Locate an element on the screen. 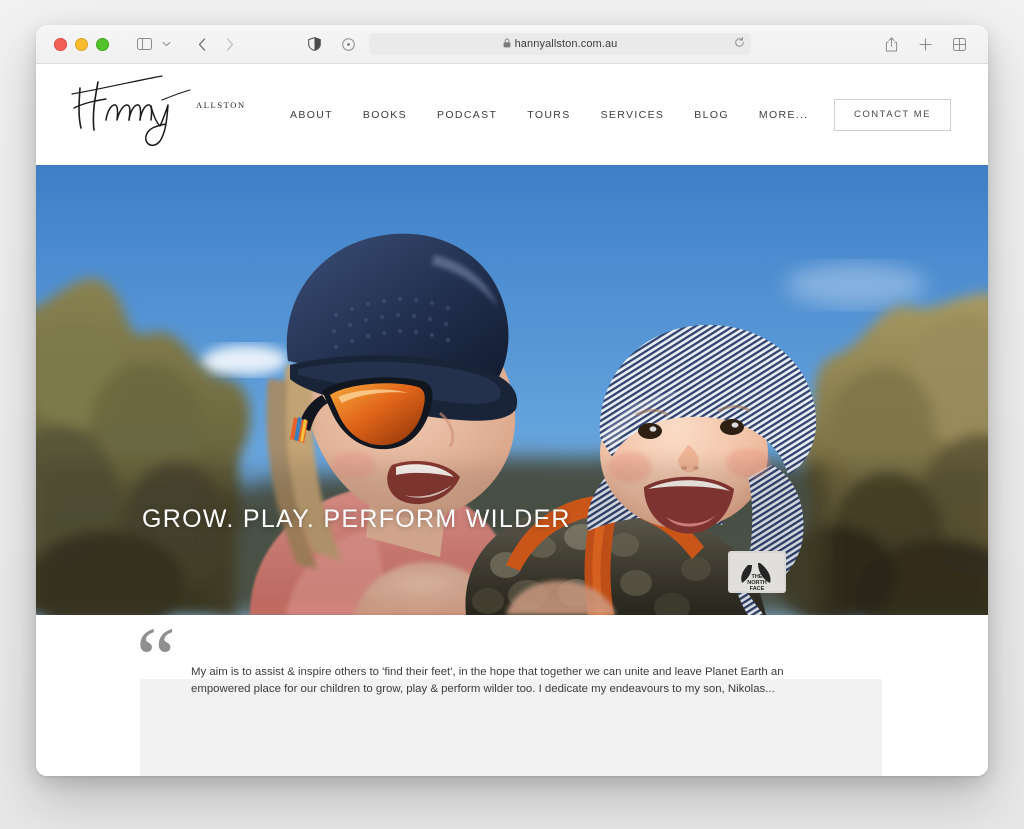 The image size is (1024, 829). window-controls is located at coordinates (81, 44).